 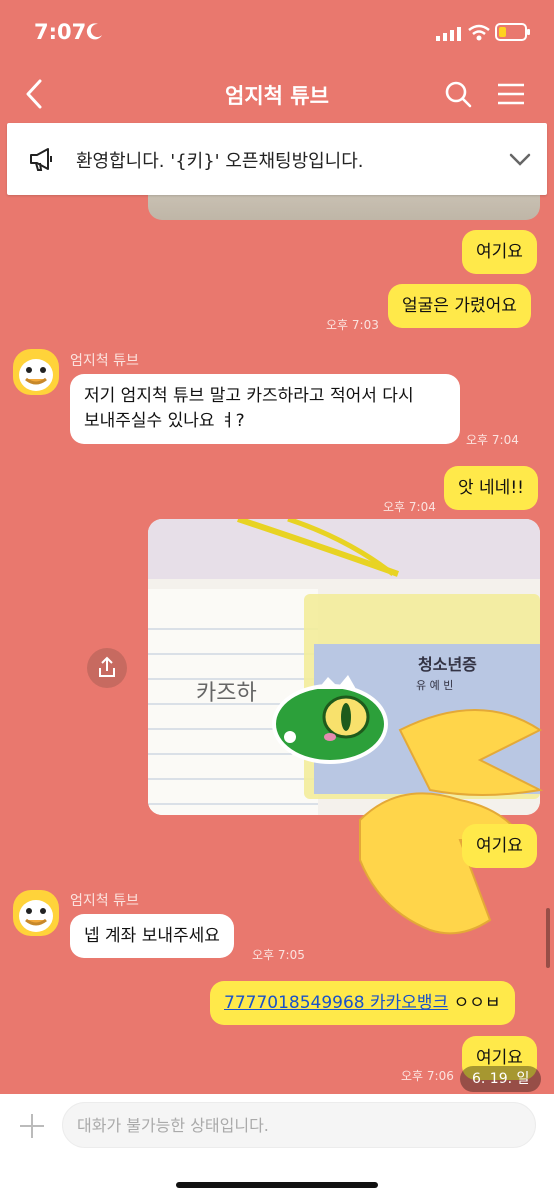 I want to click on account-link: 7777018549968 카카오뱅크, so click(x=336, y=1003).